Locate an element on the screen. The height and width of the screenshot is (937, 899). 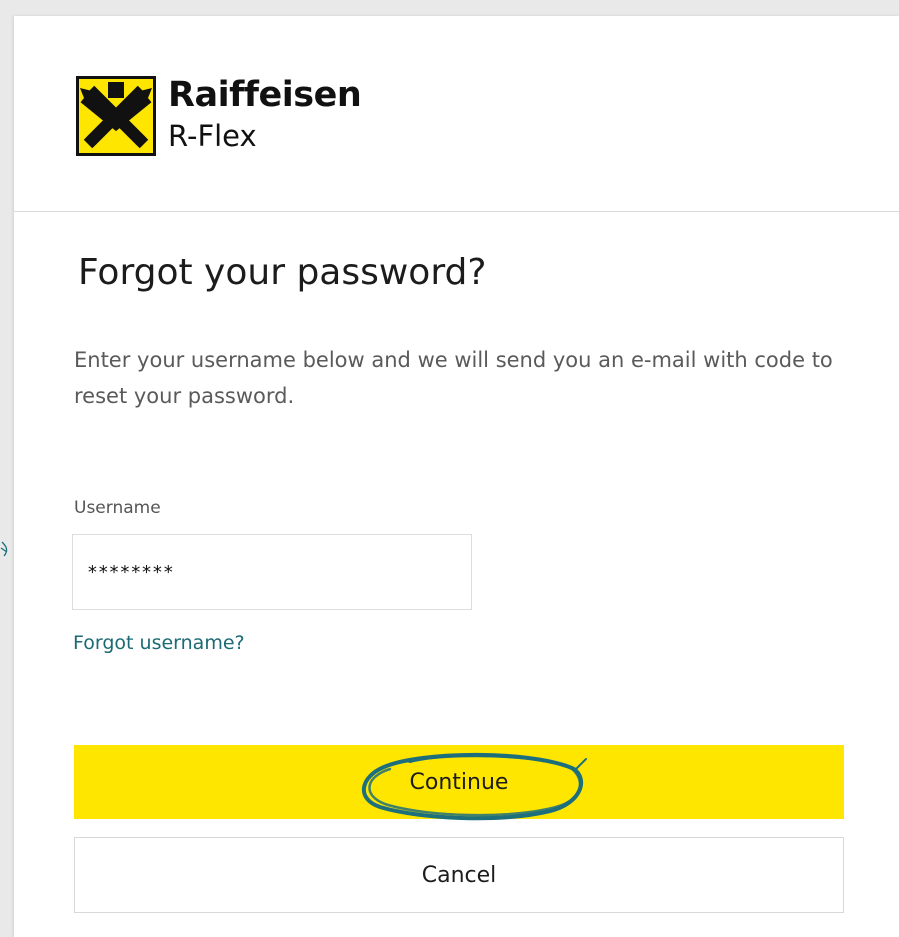
product-name: R-Flex is located at coordinates (212, 136).